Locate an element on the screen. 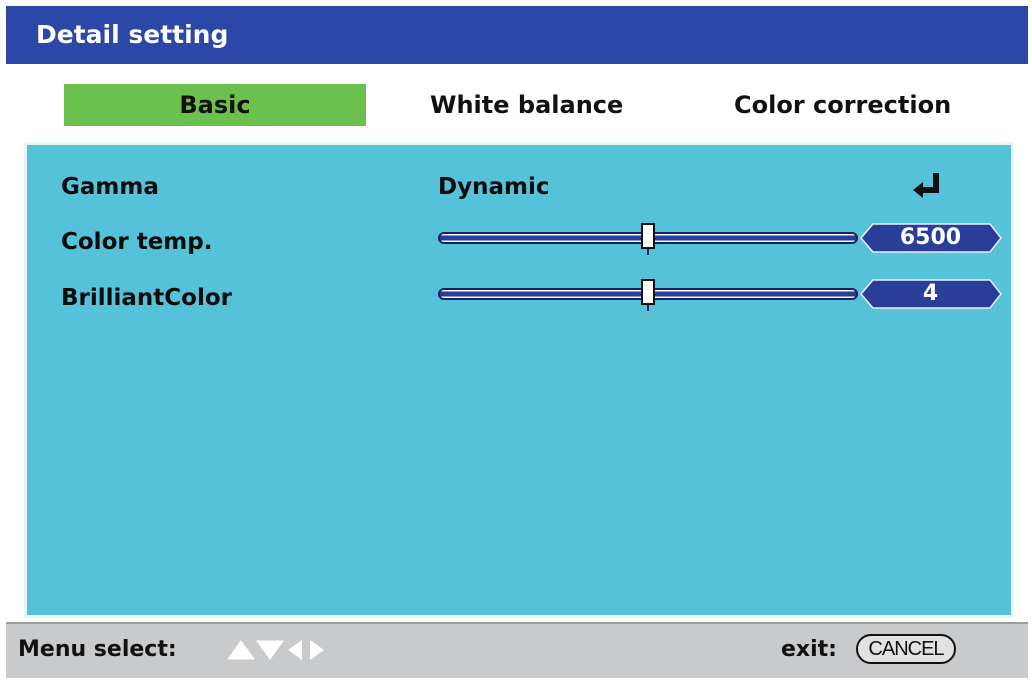 Image resolution: width=1032 pixels, height=682 pixels. tab-bar: Basic White balance Color correction is located at coordinates (517, 104).